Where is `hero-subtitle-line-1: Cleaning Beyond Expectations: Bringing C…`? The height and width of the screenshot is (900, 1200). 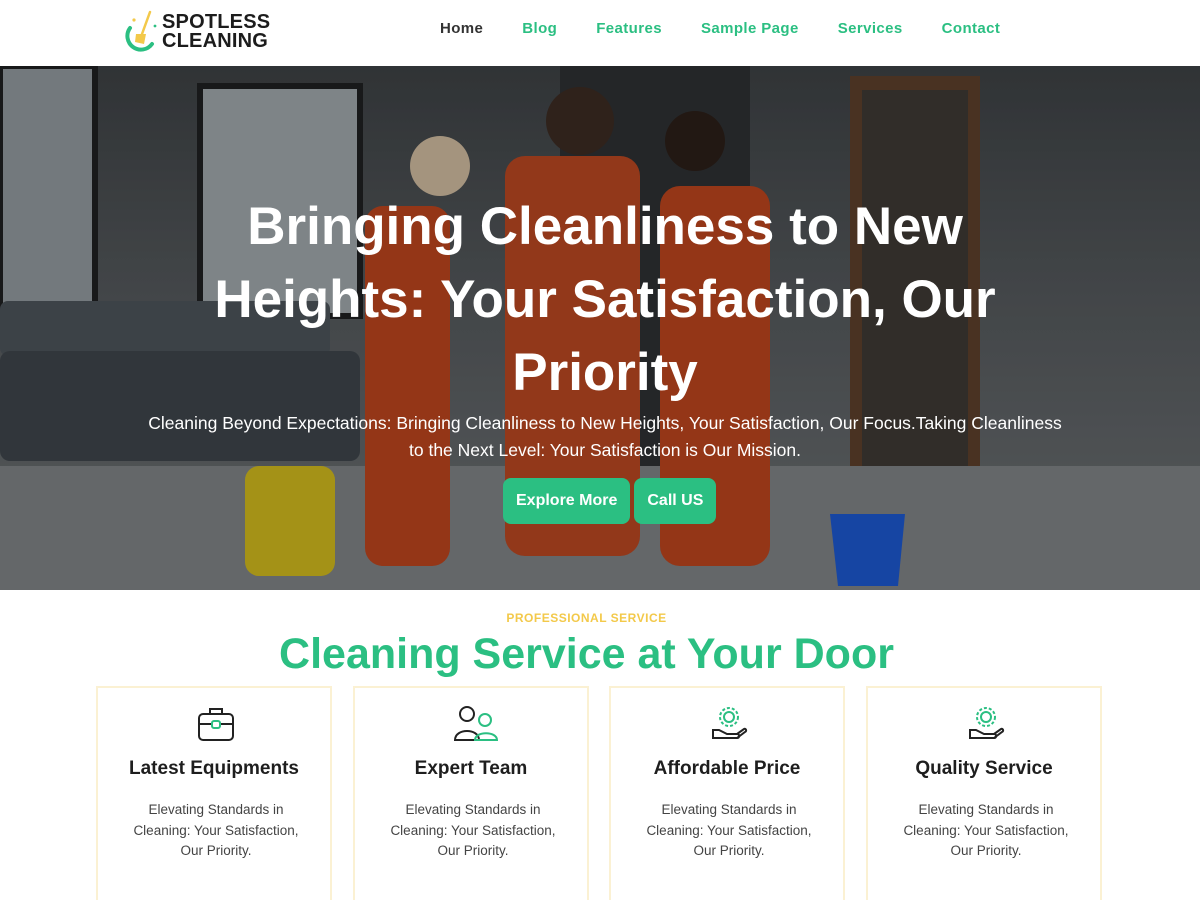
hero-subtitle-line-1: Cleaning Beyond Expectations: Bringing C… is located at coordinates (605, 423).